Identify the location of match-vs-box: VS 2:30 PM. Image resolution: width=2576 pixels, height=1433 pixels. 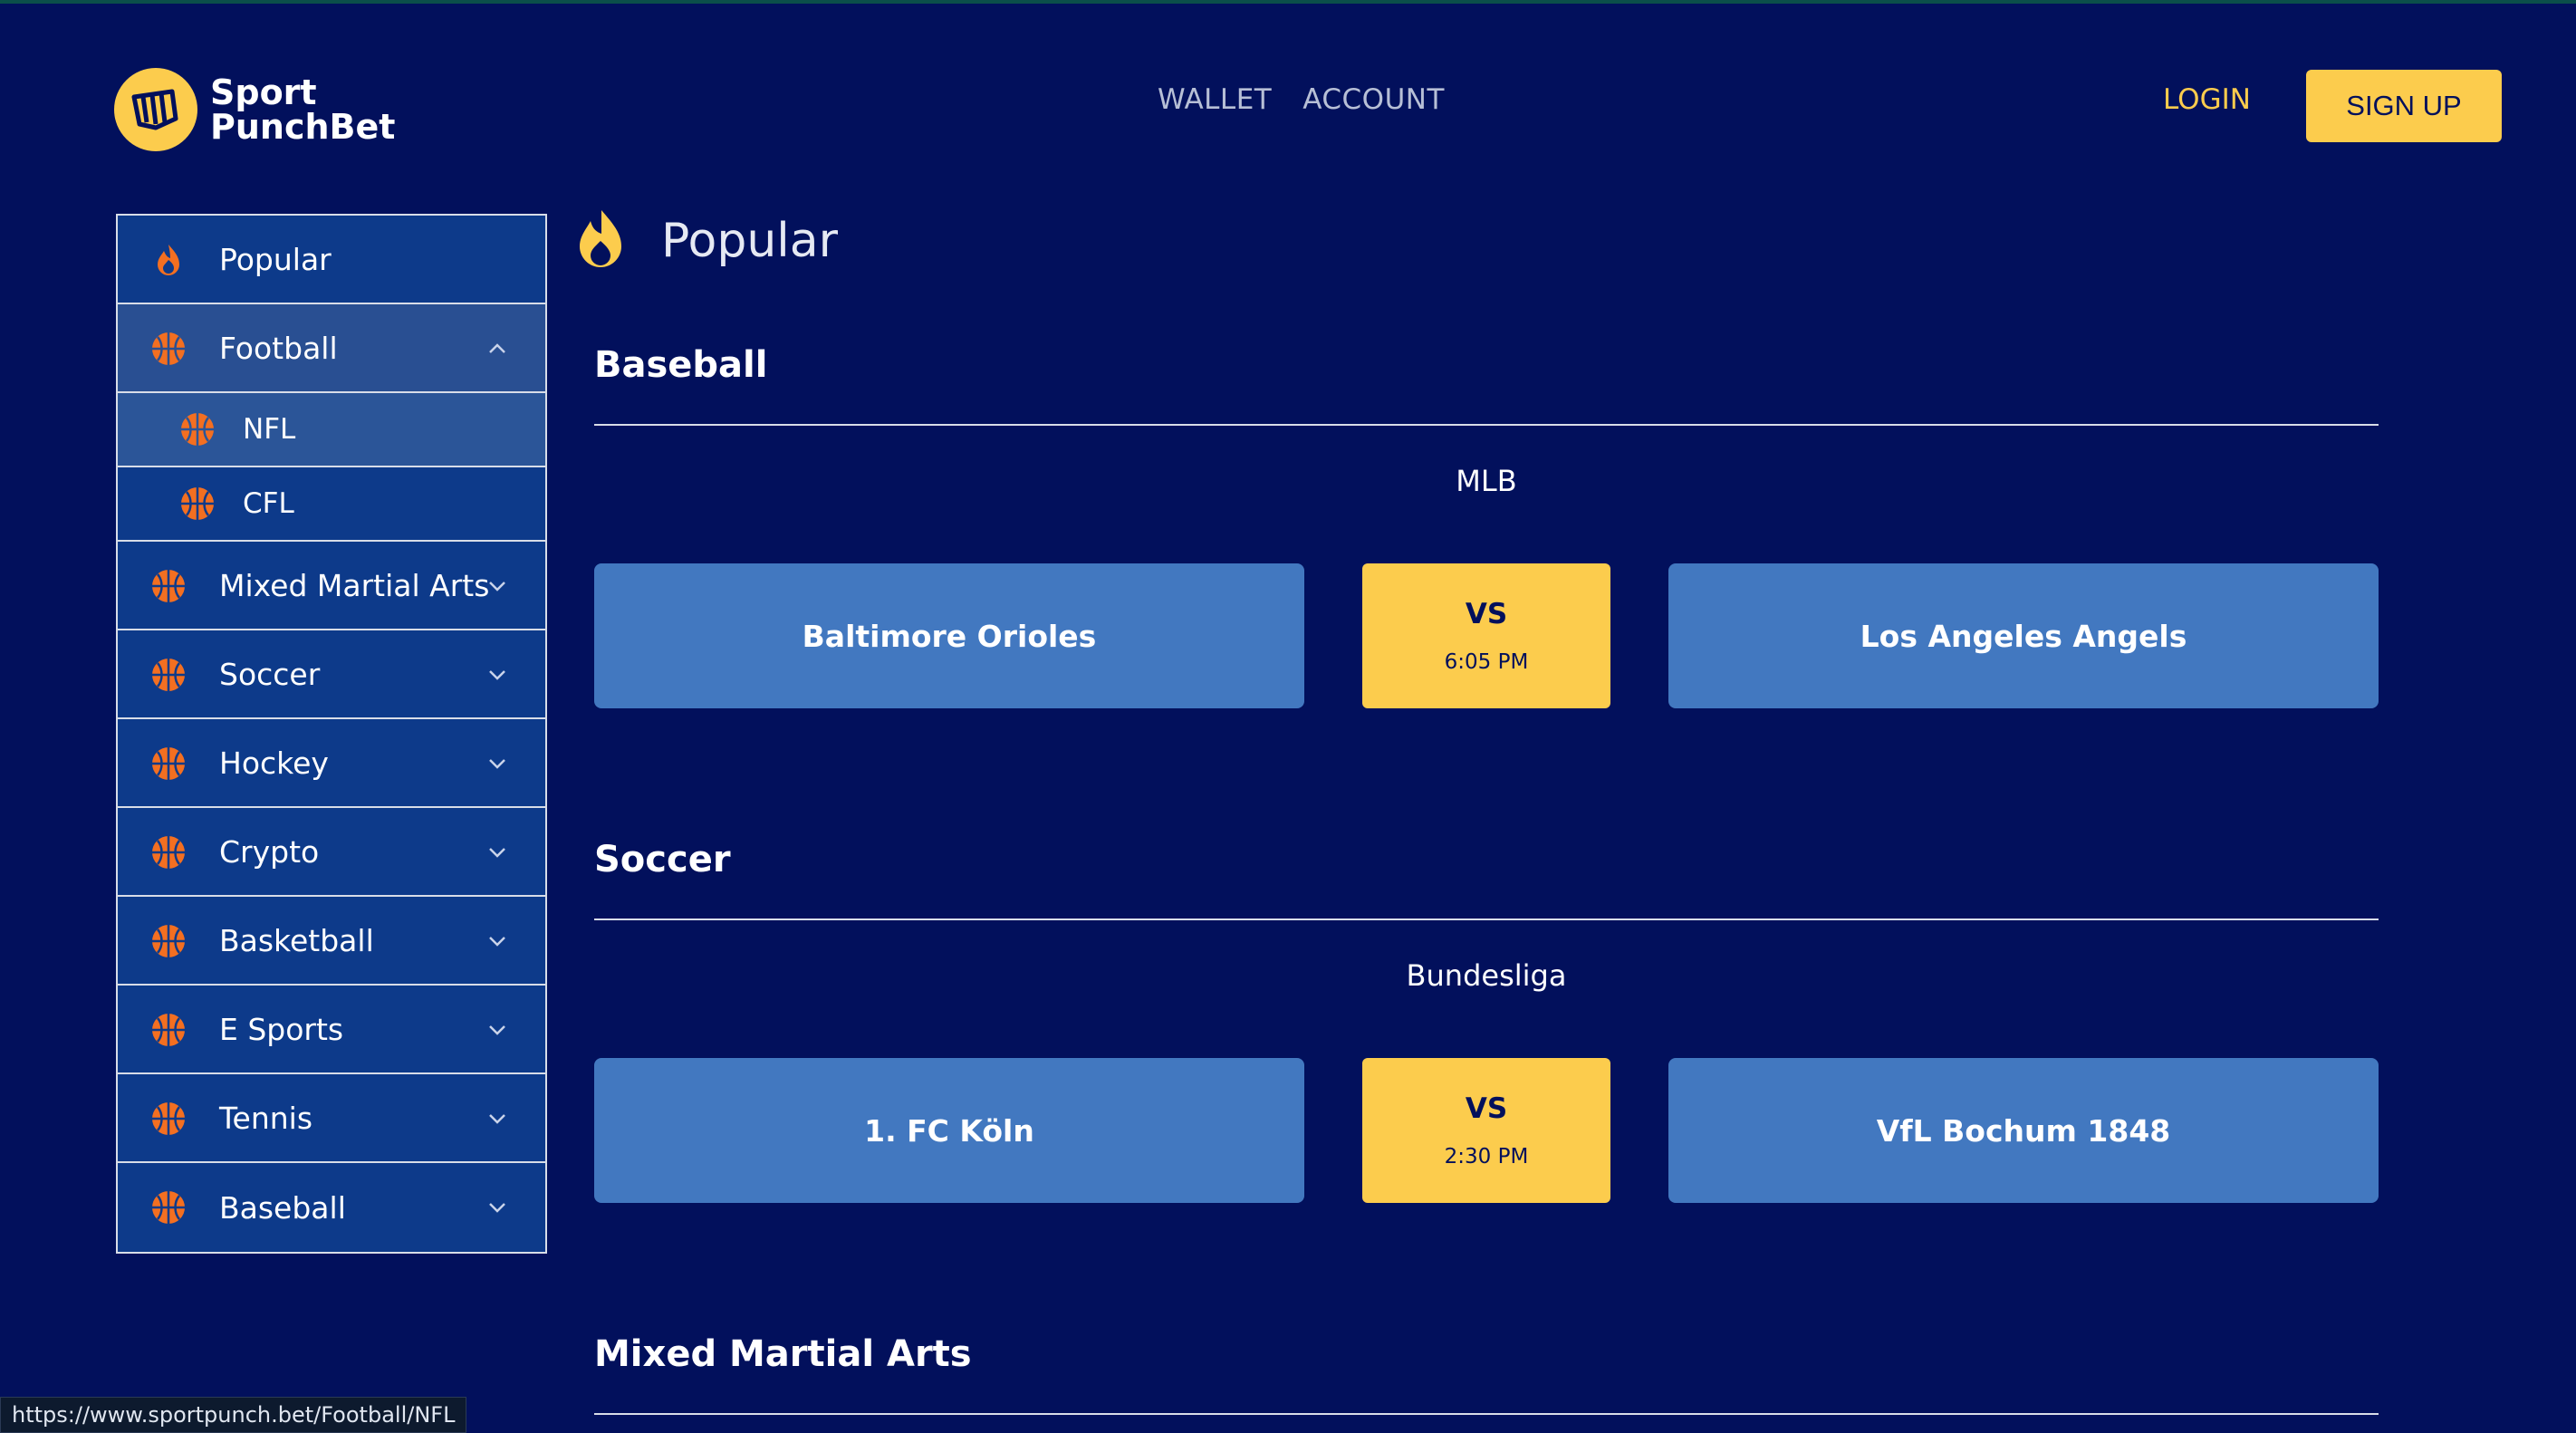
(1486, 1130).